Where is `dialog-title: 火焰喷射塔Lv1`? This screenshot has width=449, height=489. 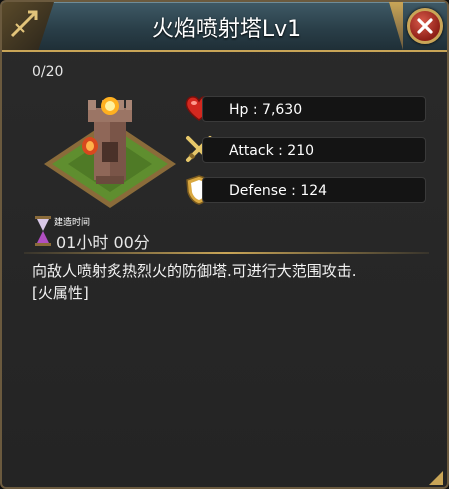 dialog-title: 火焰喷射塔Lv1 is located at coordinates (226, 29).